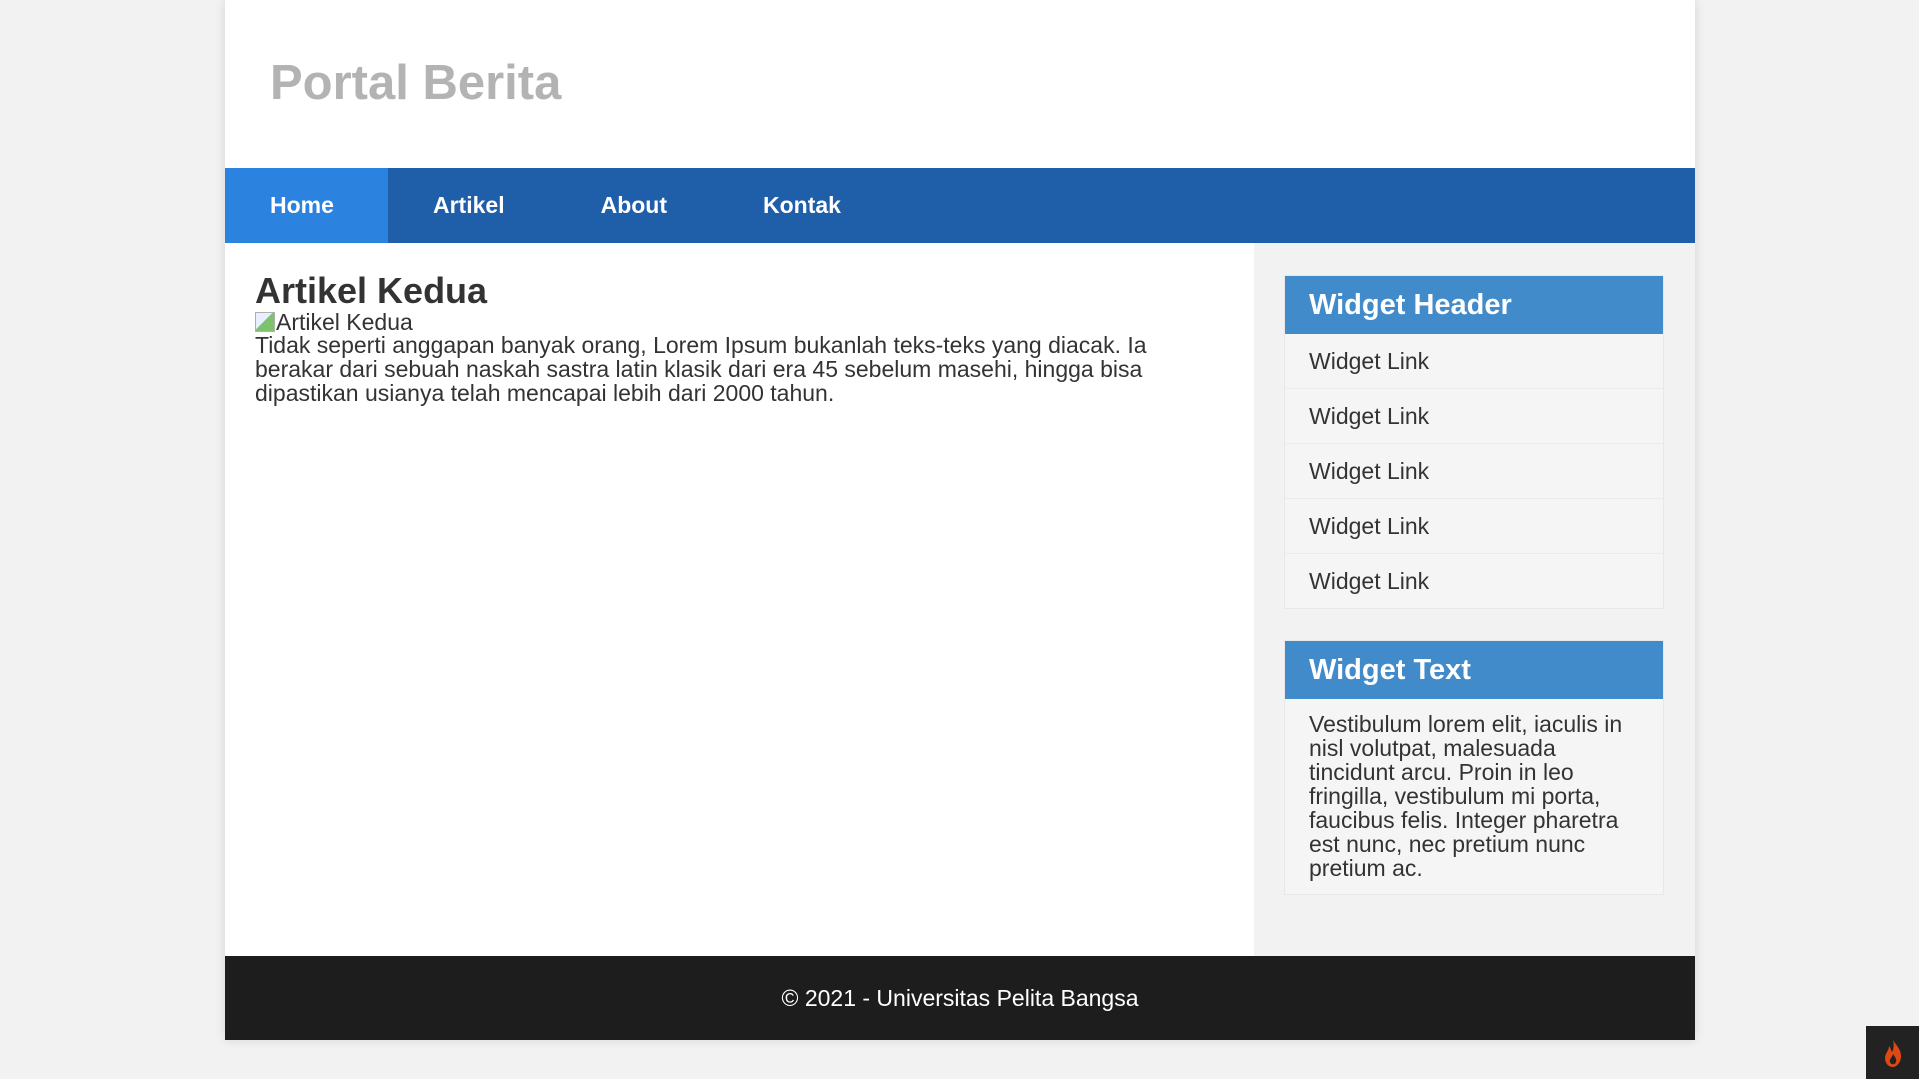 This screenshot has height=1079, width=1919. What do you see at coordinates (416, 83) in the screenshot?
I see `site-title: Portal Berita` at bounding box center [416, 83].